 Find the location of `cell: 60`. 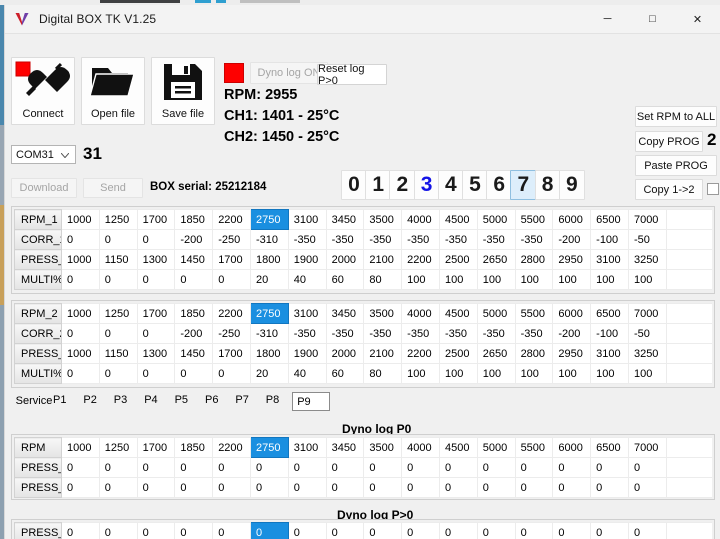

cell: 60 is located at coordinates (345, 373).